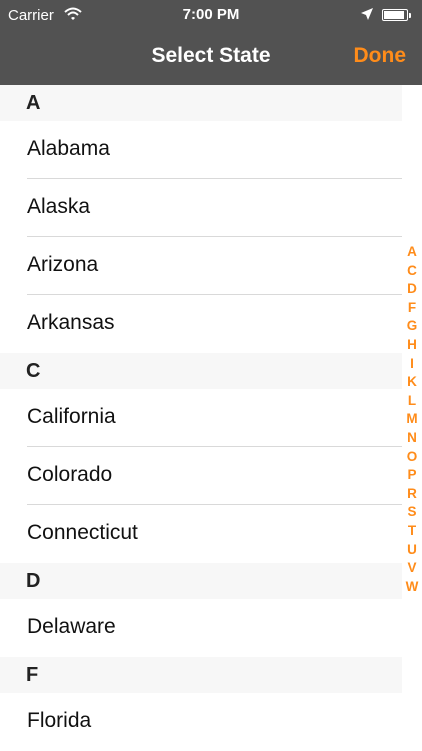  I want to click on battery-icon, so click(396, 15).